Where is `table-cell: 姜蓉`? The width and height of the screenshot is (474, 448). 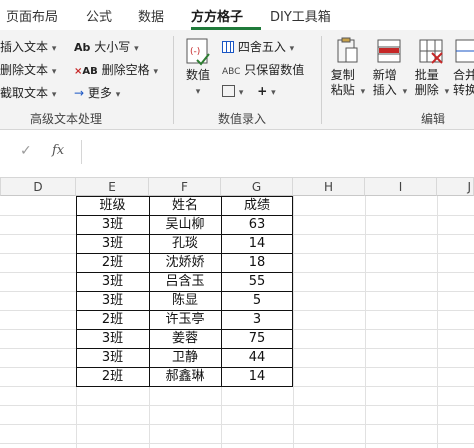 table-cell: 姜蓉 is located at coordinates (185, 338).